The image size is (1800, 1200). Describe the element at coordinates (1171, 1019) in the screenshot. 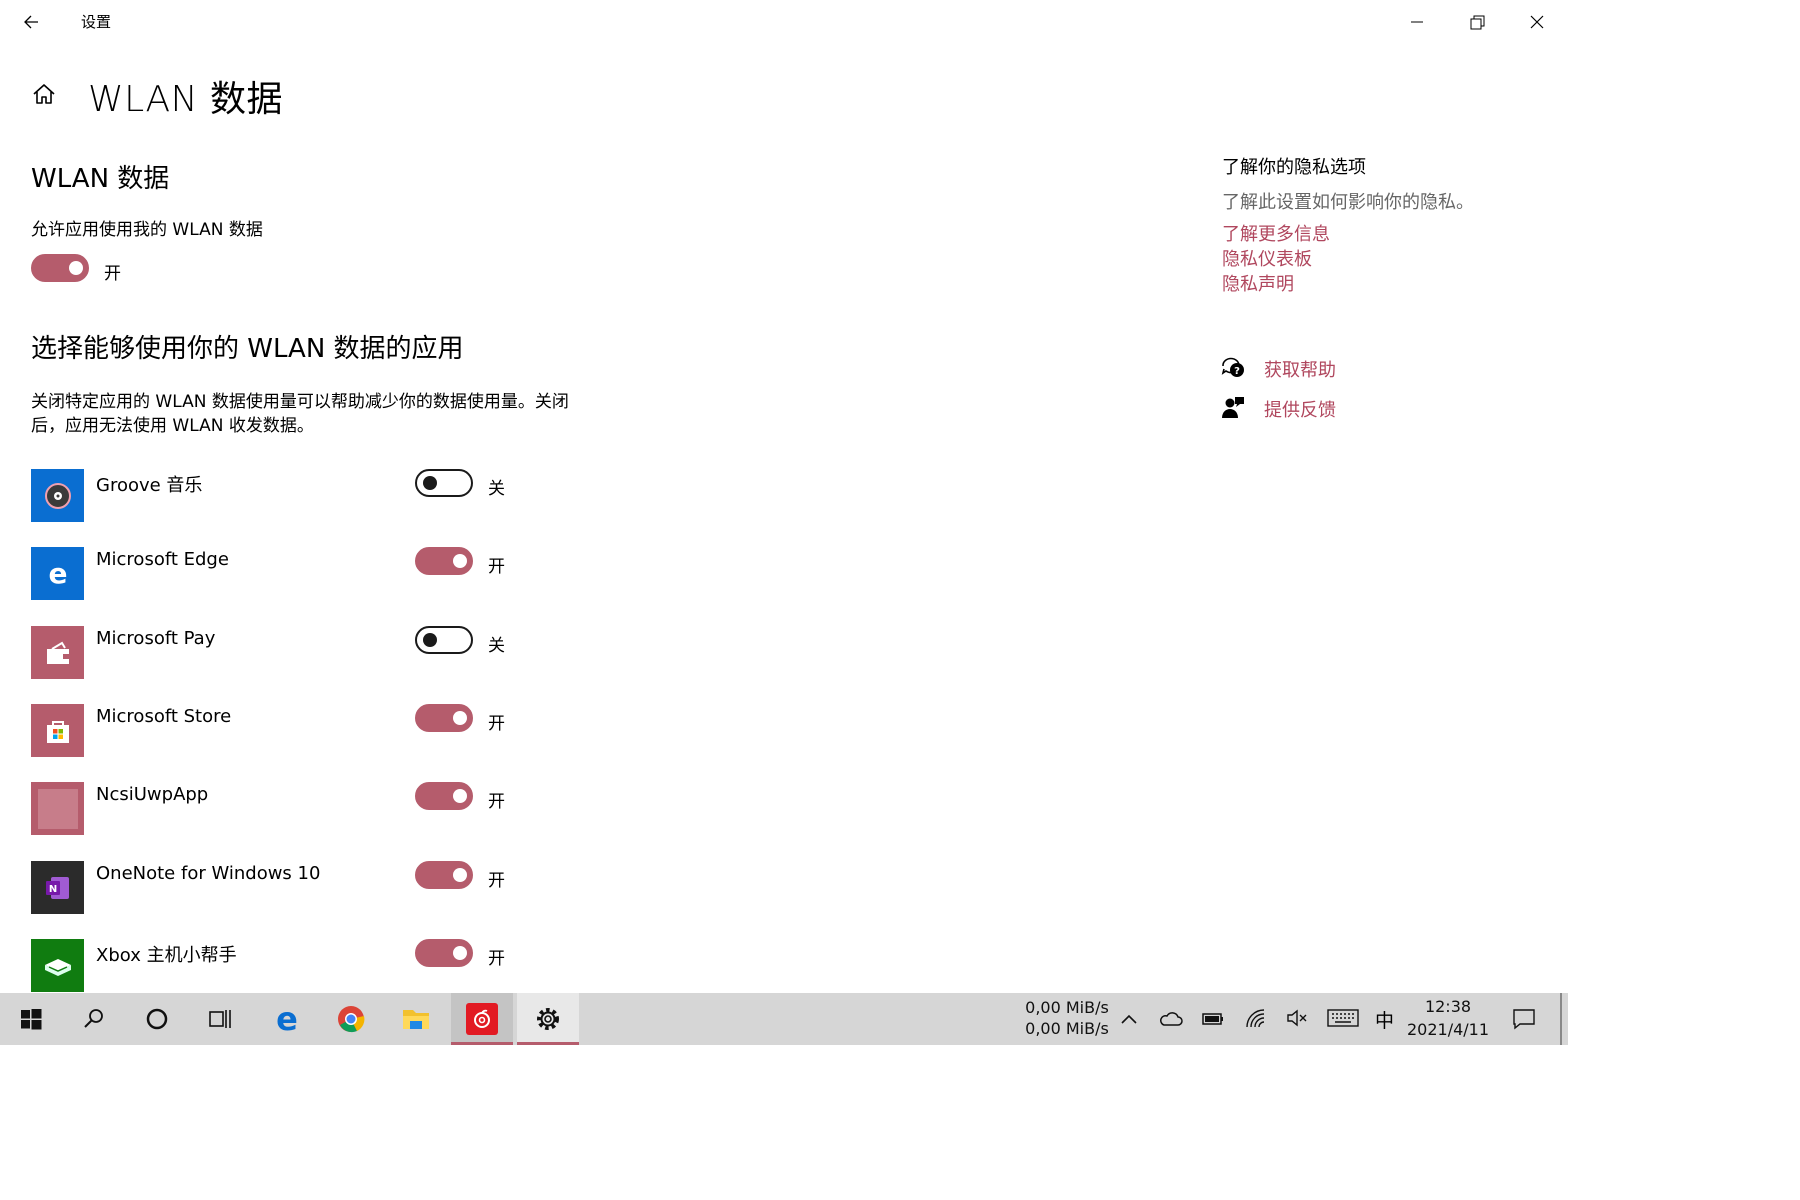

I see `onedrive-cloud-icon` at that location.